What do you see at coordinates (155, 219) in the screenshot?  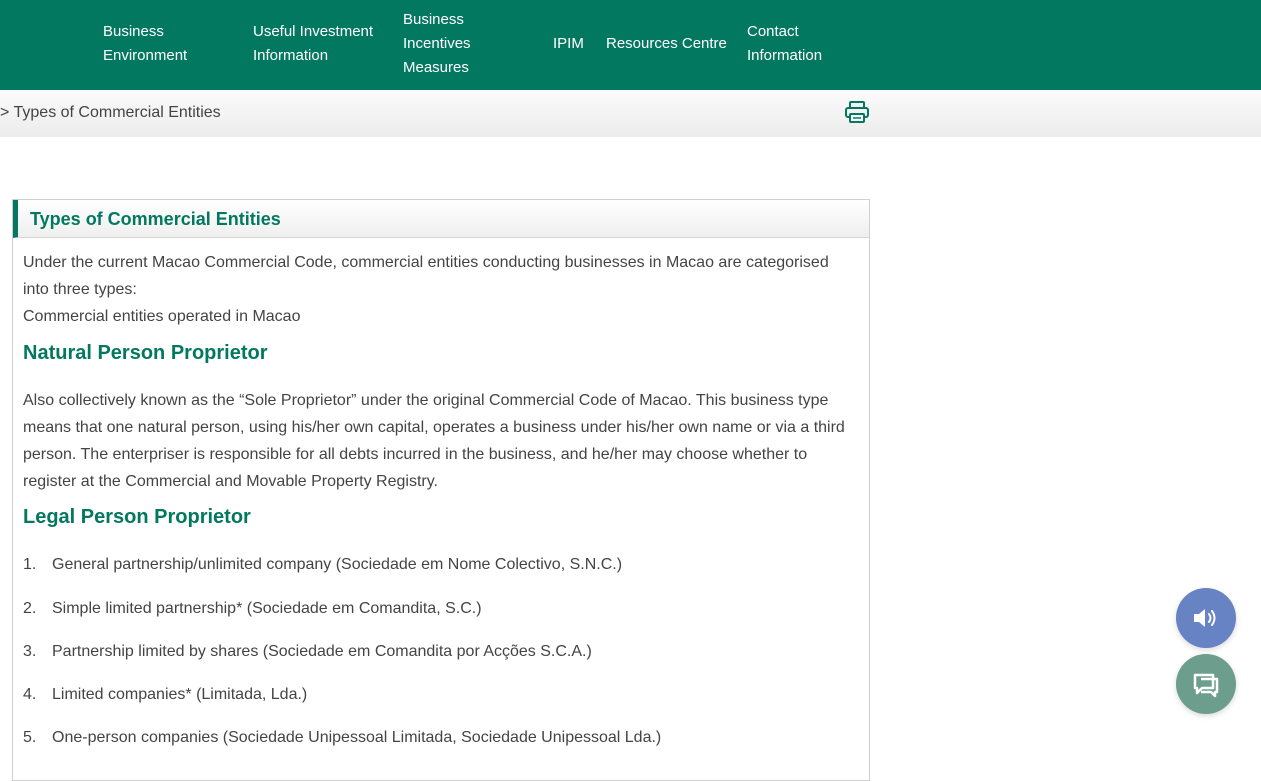 I see `panel-title: Types of Commercial Entities` at bounding box center [155, 219].